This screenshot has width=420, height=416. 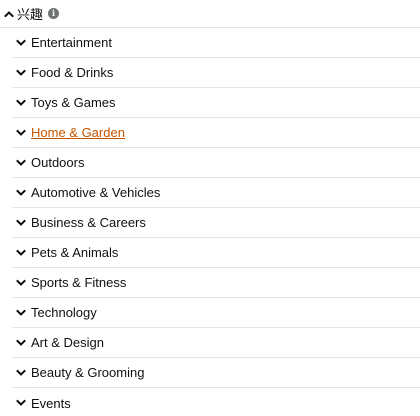 What do you see at coordinates (64, 312) in the screenshot?
I see `interest-item-label: Technology` at bounding box center [64, 312].